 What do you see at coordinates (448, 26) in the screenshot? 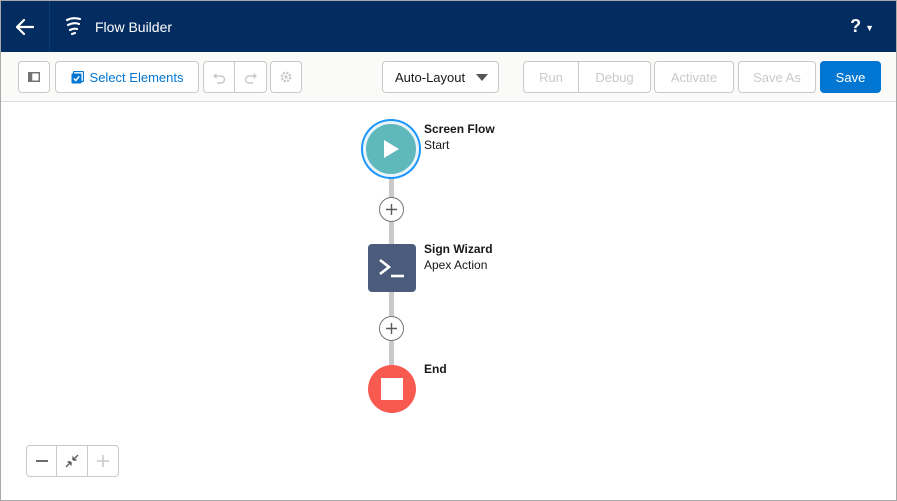
I see `app-header: Flow Builder ? ▼` at bounding box center [448, 26].